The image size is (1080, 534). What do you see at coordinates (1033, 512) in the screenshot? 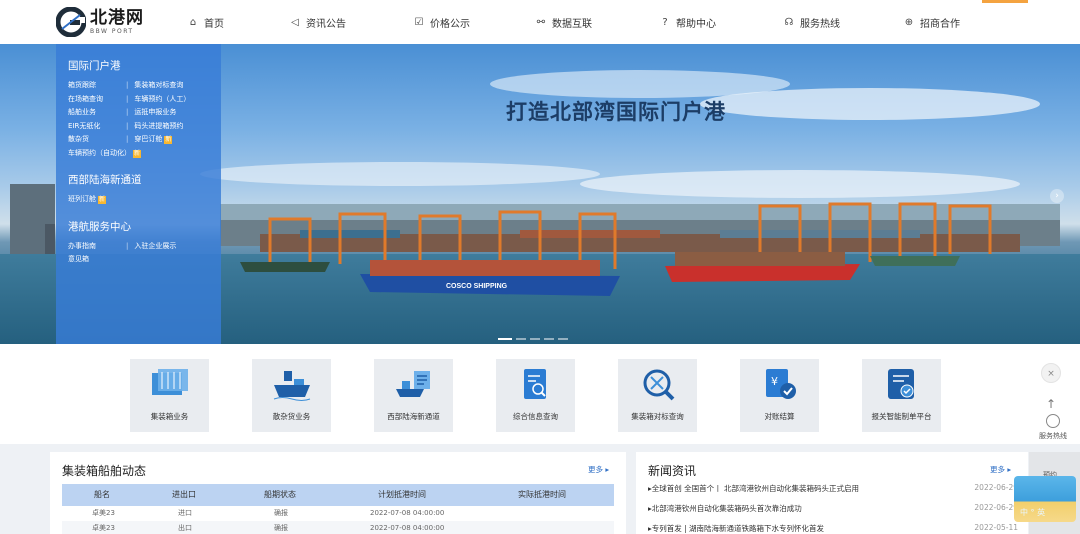
I see `language-widget-label: 中 ° 英` at bounding box center [1033, 512].